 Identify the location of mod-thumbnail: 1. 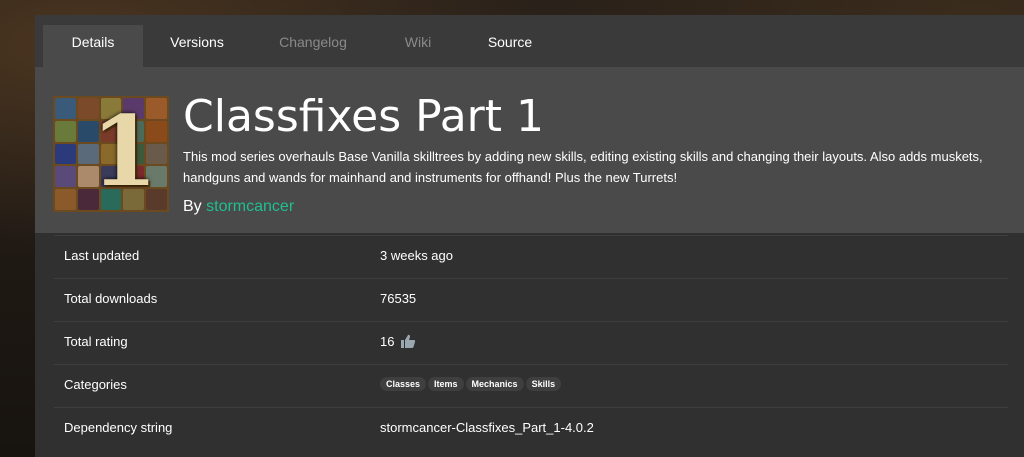
(111, 154).